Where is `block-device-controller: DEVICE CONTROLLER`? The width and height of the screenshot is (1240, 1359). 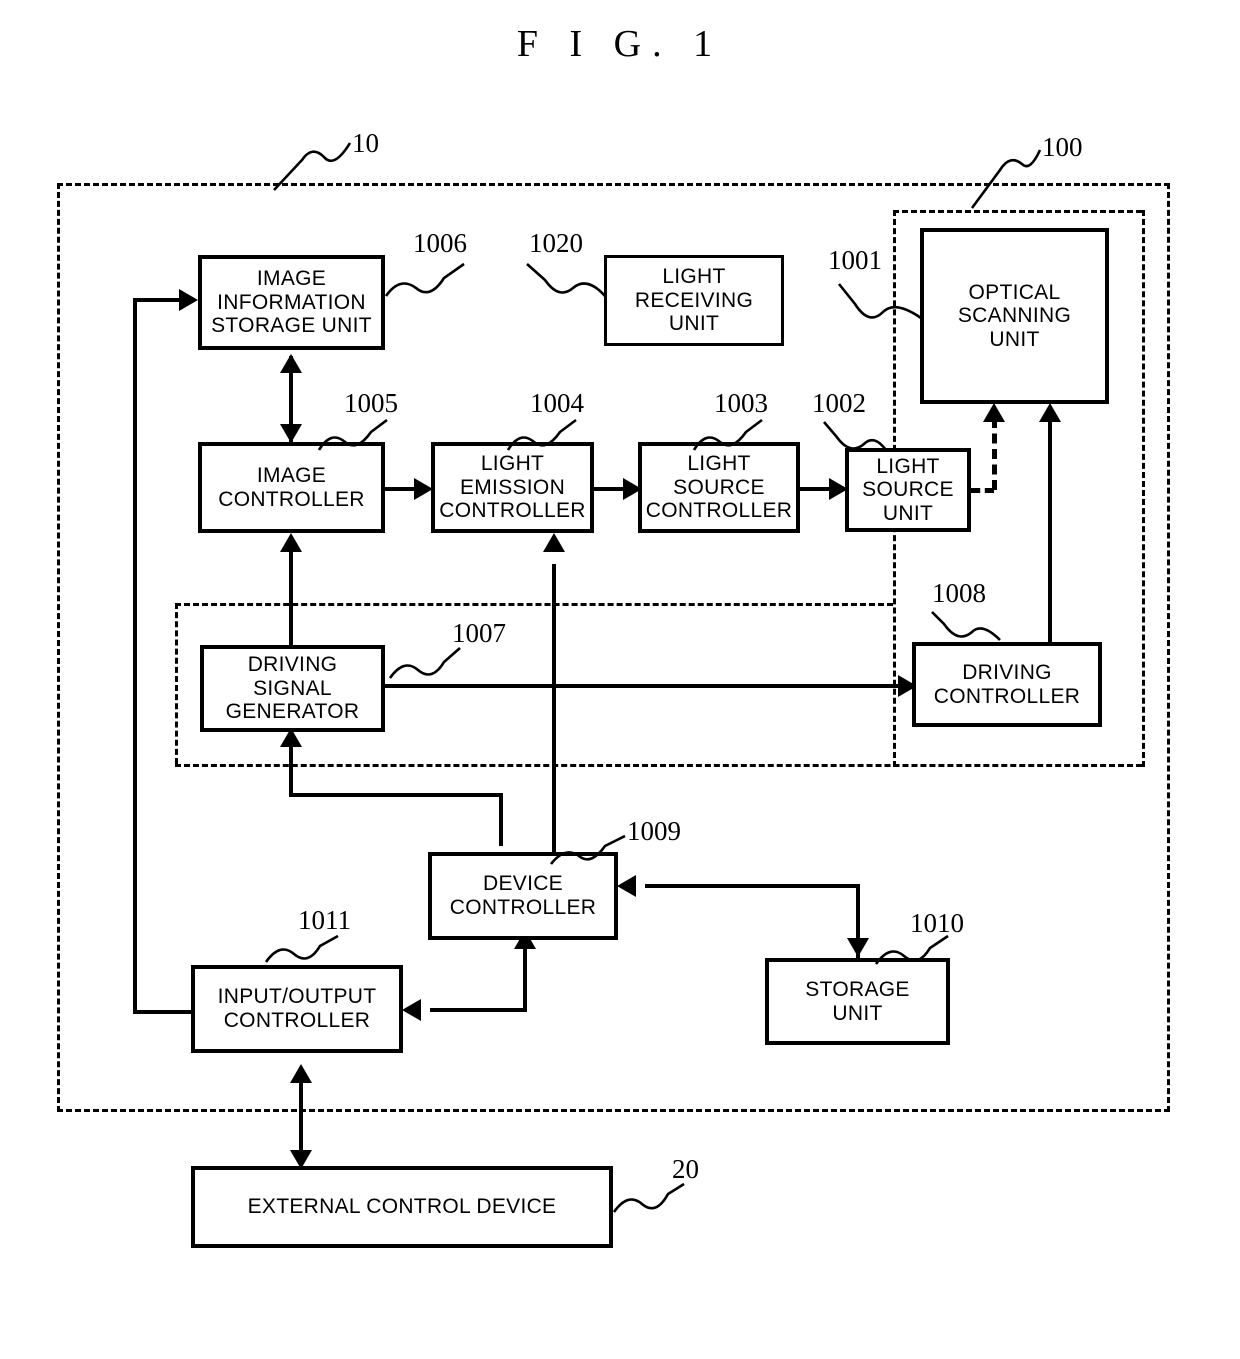
block-device-controller: DEVICE CONTROLLER is located at coordinates (523, 896).